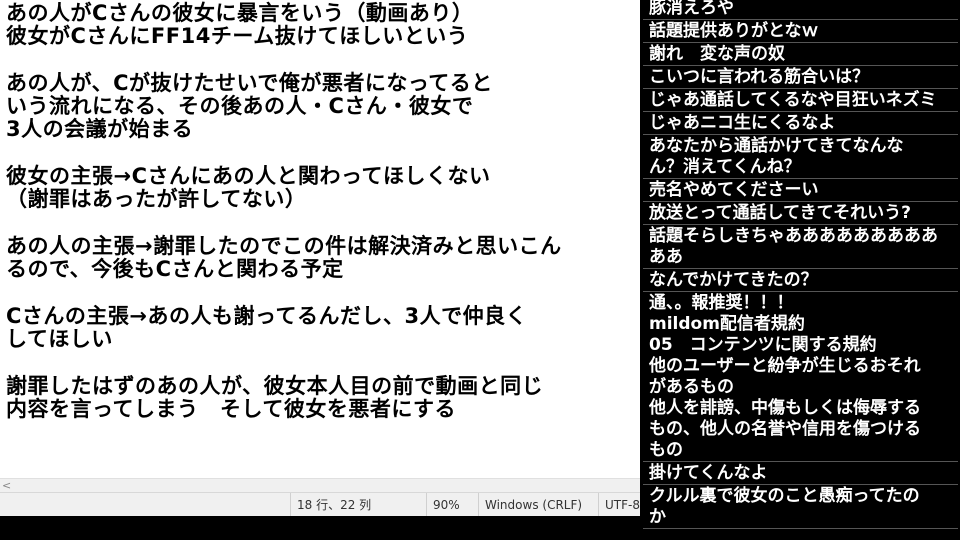 This screenshot has height=540, width=960. What do you see at coordinates (231, 409) in the screenshot?
I see `editor-line: 内容を言ってしまう そして彼女を悪者にする` at bounding box center [231, 409].